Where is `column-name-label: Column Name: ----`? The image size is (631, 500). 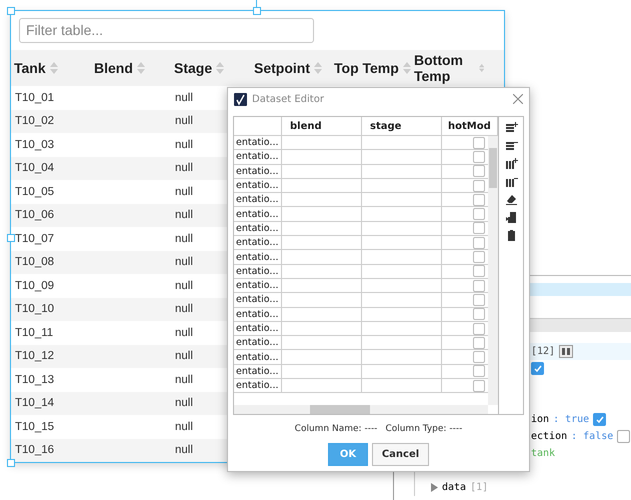
column-name-label: Column Name: ---- is located at coordinates (336, 429).